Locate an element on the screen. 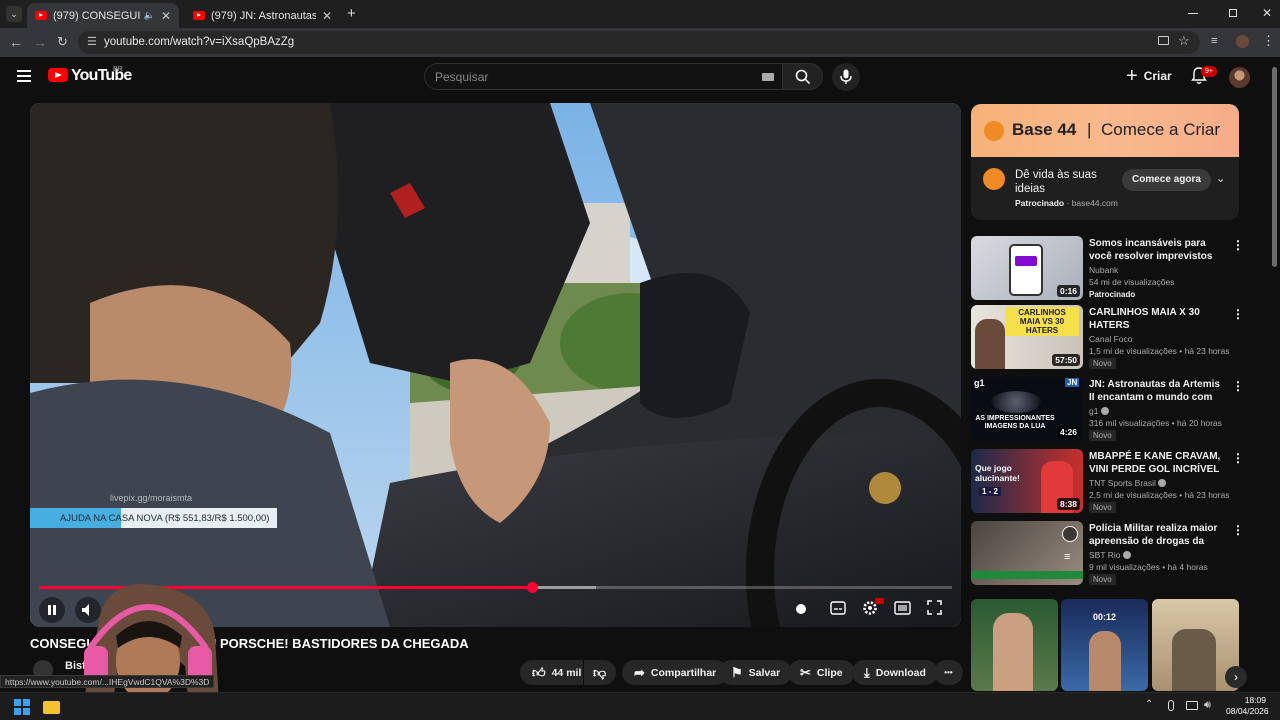  ad-headline: Dê vida às suas ideias is located at coordinates (1065, 182).